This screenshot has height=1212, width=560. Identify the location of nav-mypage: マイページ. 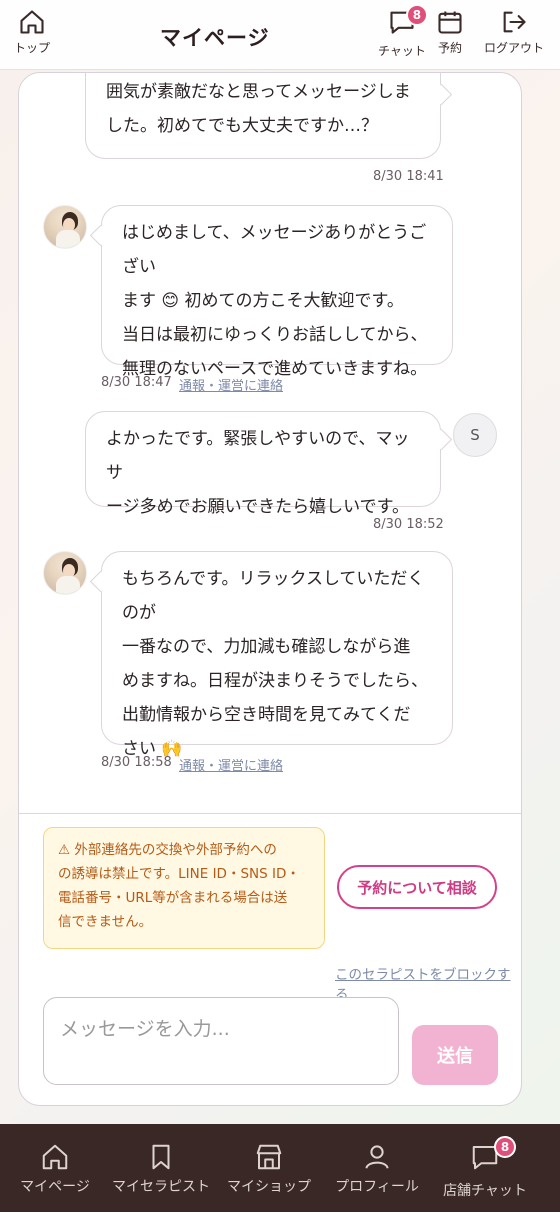
(55, 1169).